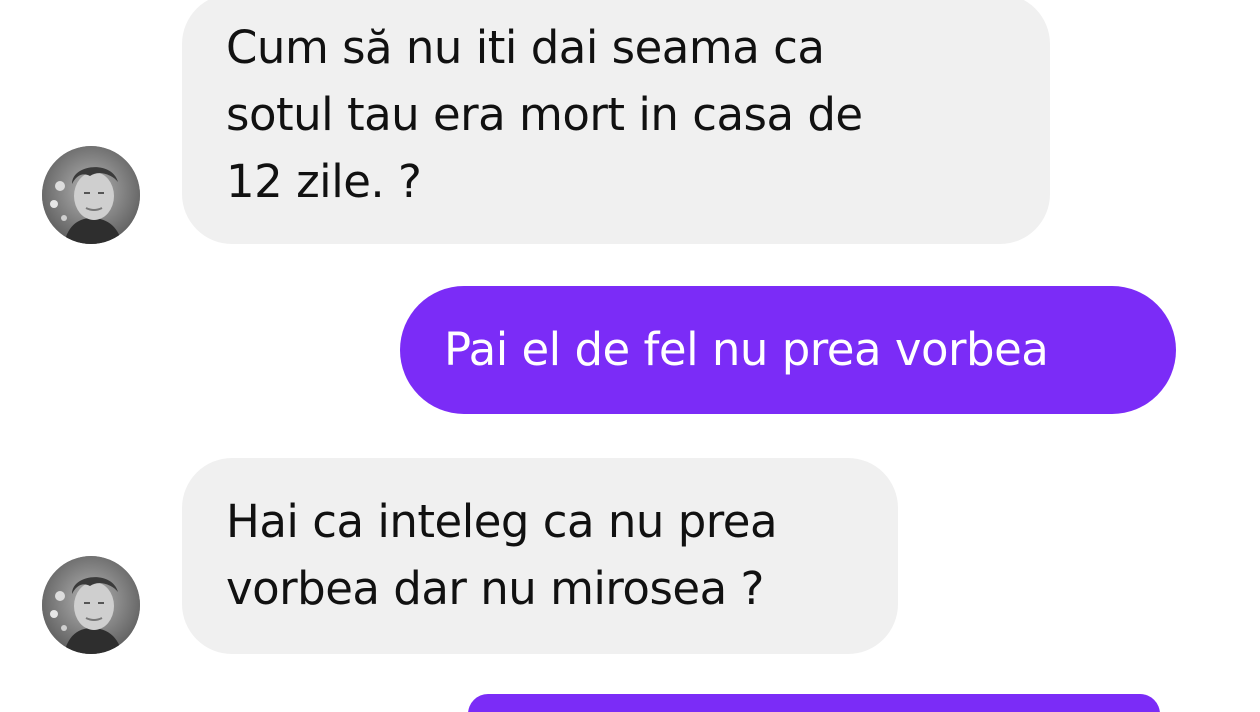  I want to click on outgoing-message: Pai el de fel nu prea vorbea, so click(788, 350).